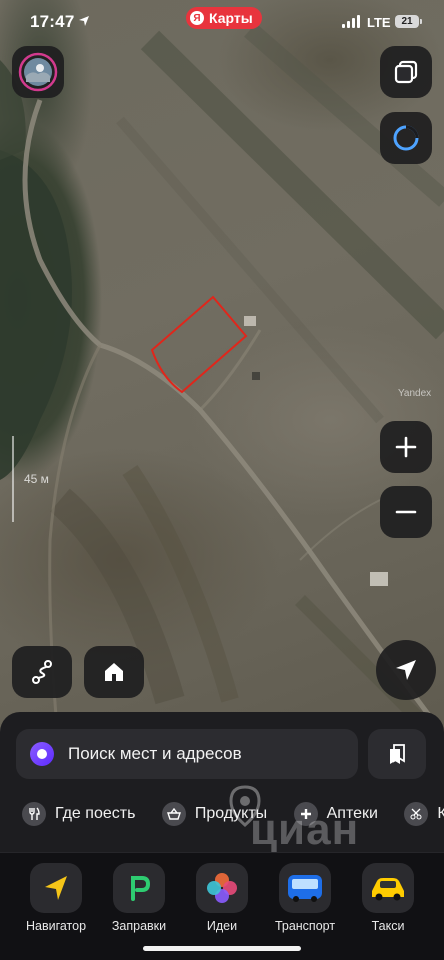 This screenshot has width=444, height=960. Describe the element at coordinates (222, 948) in the screenshot. I see `home-indicator` at that location.